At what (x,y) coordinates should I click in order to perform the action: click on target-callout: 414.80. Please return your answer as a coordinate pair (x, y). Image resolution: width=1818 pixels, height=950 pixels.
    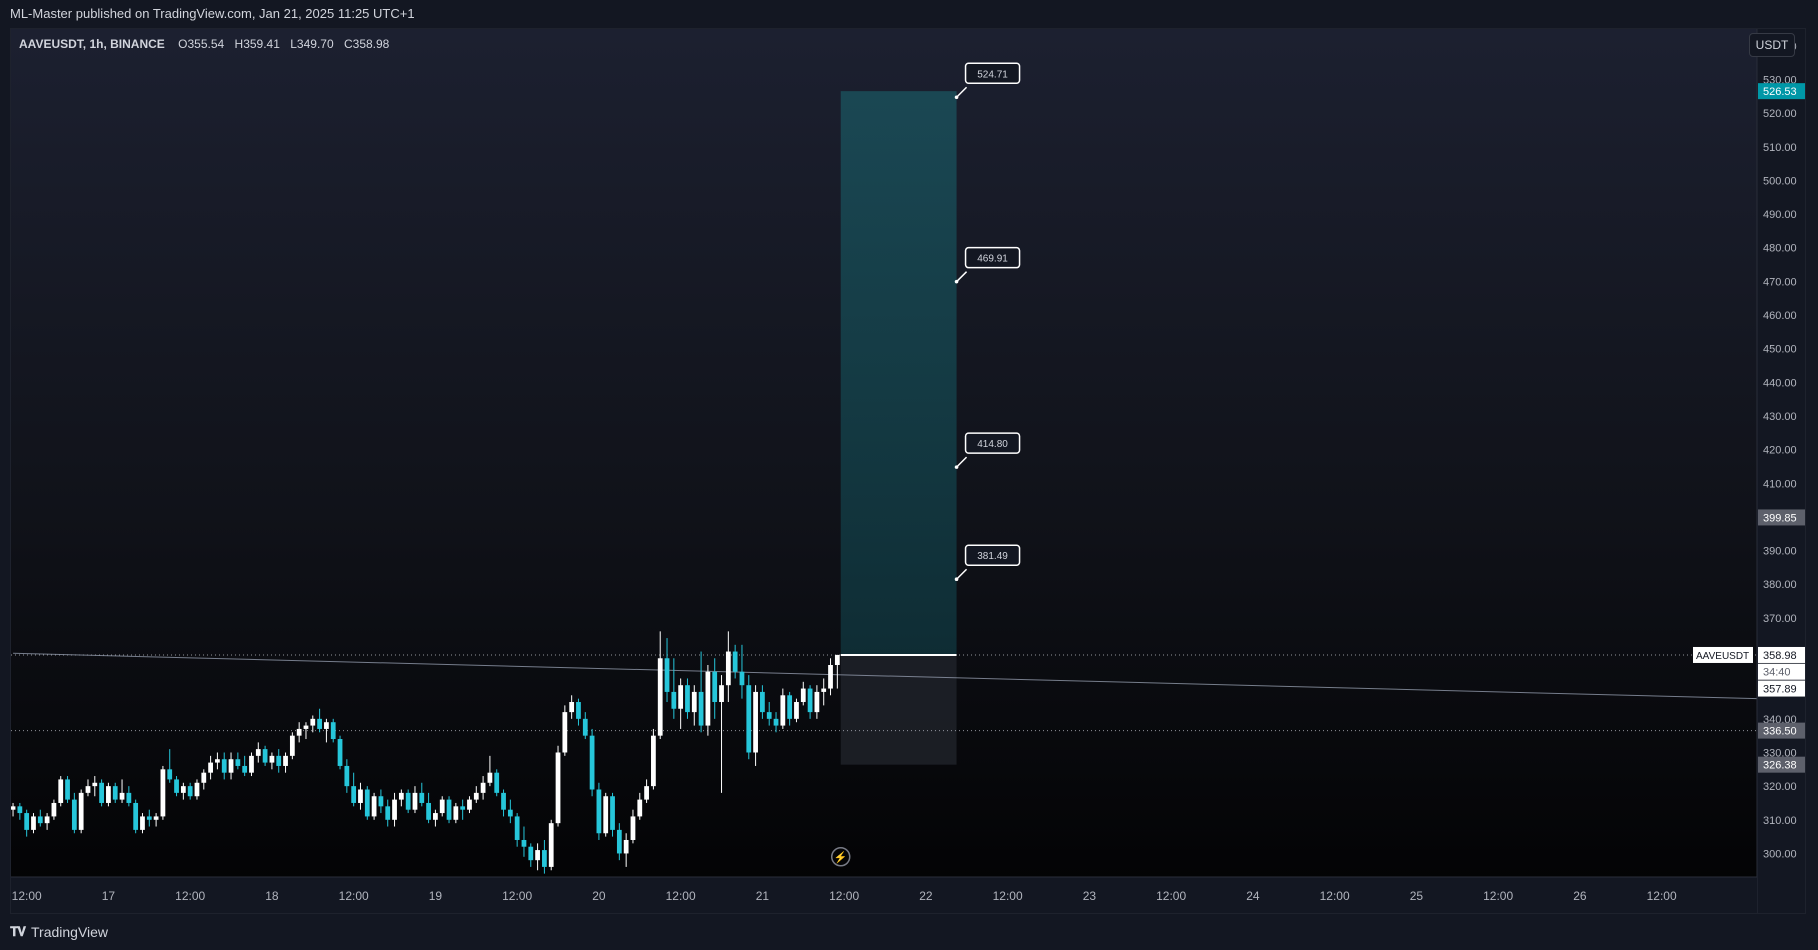
    Looking at the image, I should click on (987, 450).